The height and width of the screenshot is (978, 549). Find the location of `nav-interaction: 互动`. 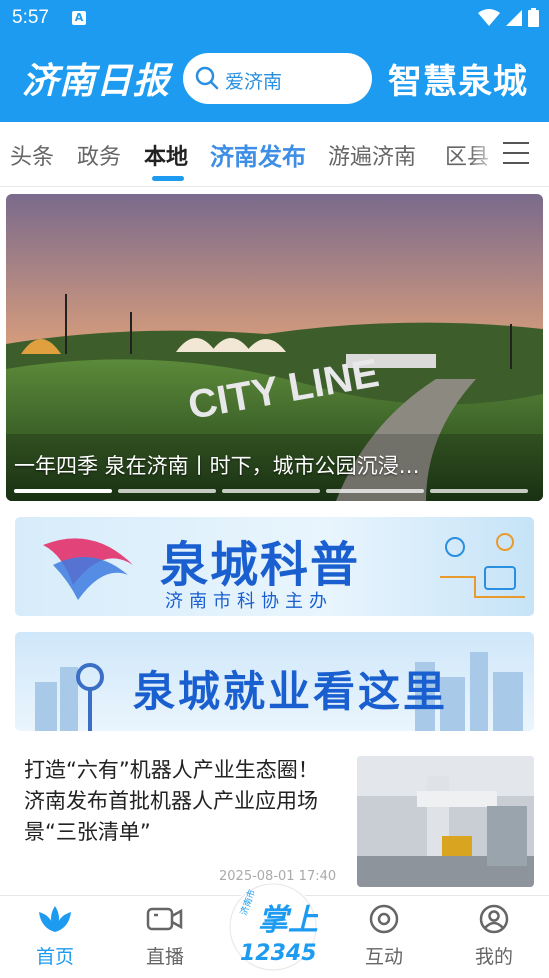

nav-interaction: 互动 is located at coordinates (384, 936).